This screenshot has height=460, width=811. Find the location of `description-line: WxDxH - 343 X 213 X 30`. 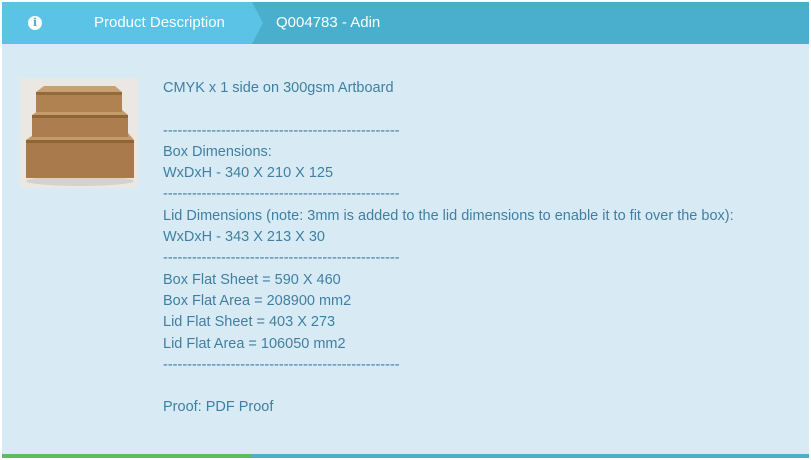

description-line: WxDxH - 343 X 213 X 30 is located at coordinates (244, 237).